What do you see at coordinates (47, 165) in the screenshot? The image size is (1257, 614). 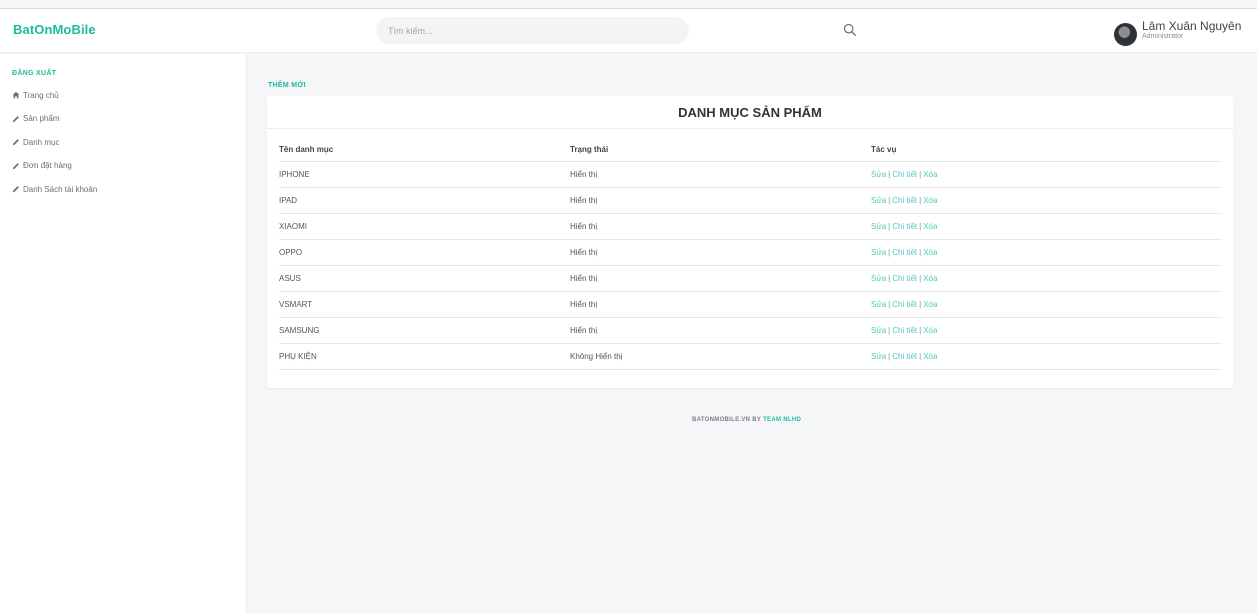 I see `sidebar-item-label: Đơn đặt hàng` at bounding box center [47, 165].